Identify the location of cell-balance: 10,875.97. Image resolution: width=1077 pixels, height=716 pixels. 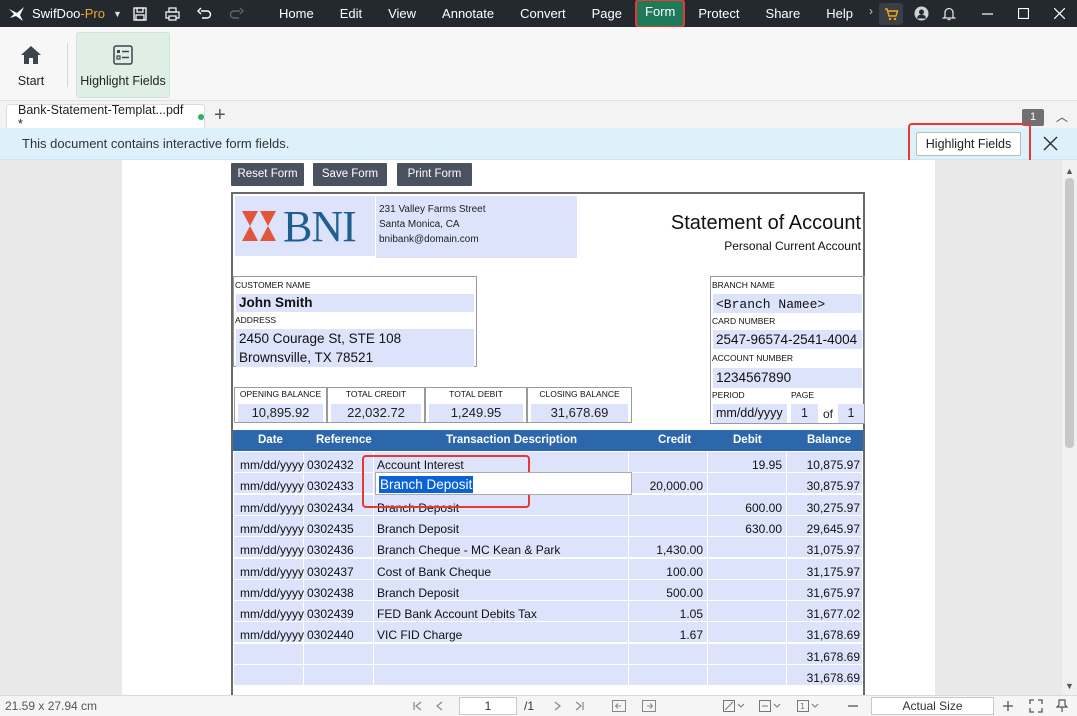
(825, 462).